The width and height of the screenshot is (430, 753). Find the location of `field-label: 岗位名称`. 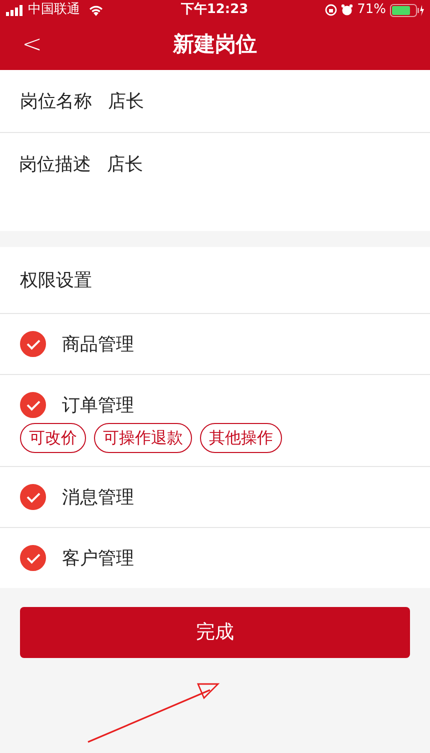

field-label: 岗位名称 is located at coordinates (56, 102).